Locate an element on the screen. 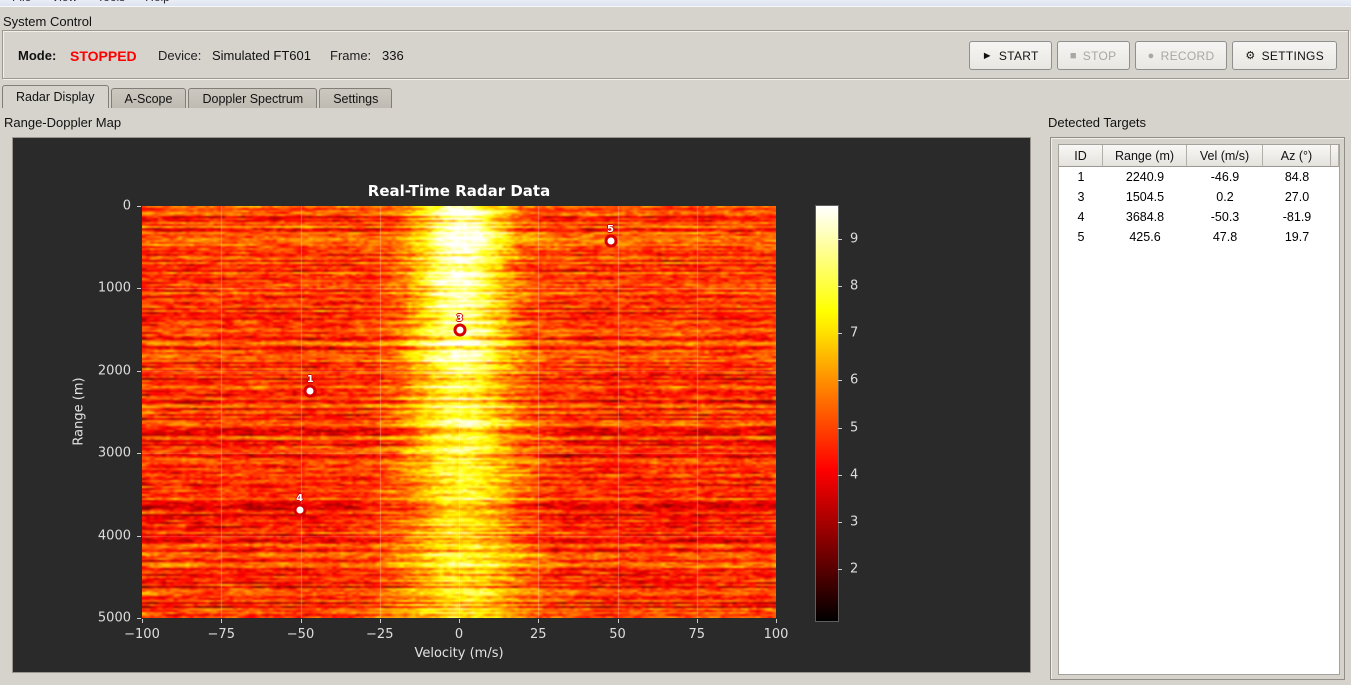 The width and height of the screenshot is (1351, 685). menu-bar: FileViewToolsHelp is located at coordinates (675, 3).